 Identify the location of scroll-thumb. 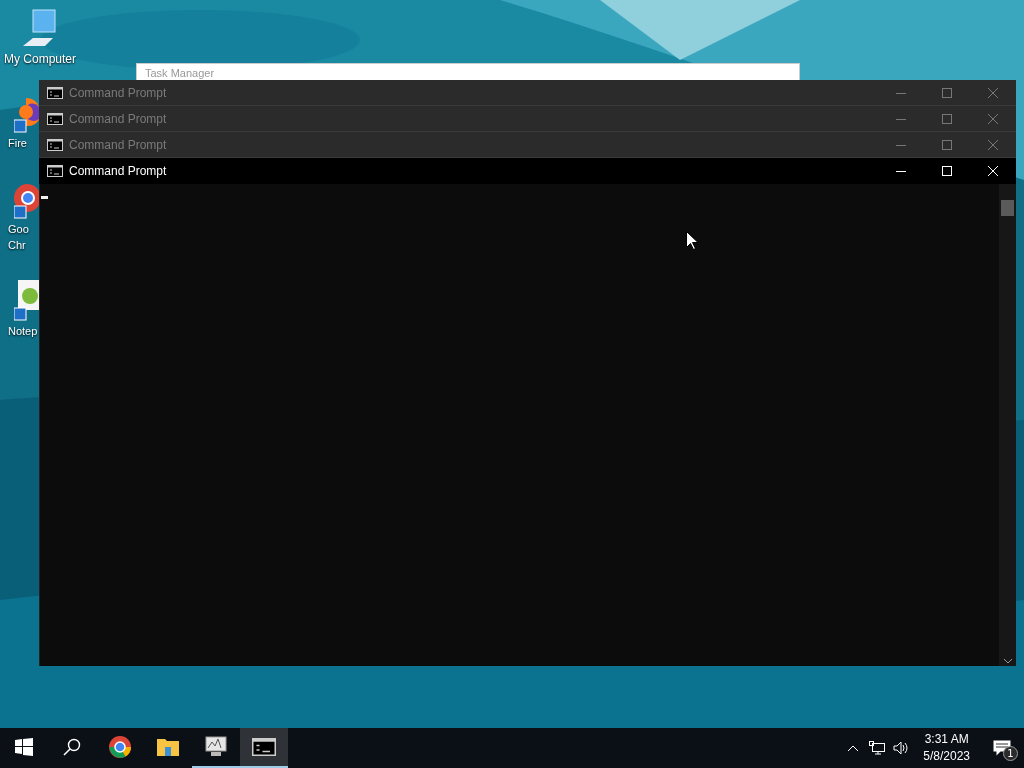
(1007, 208).